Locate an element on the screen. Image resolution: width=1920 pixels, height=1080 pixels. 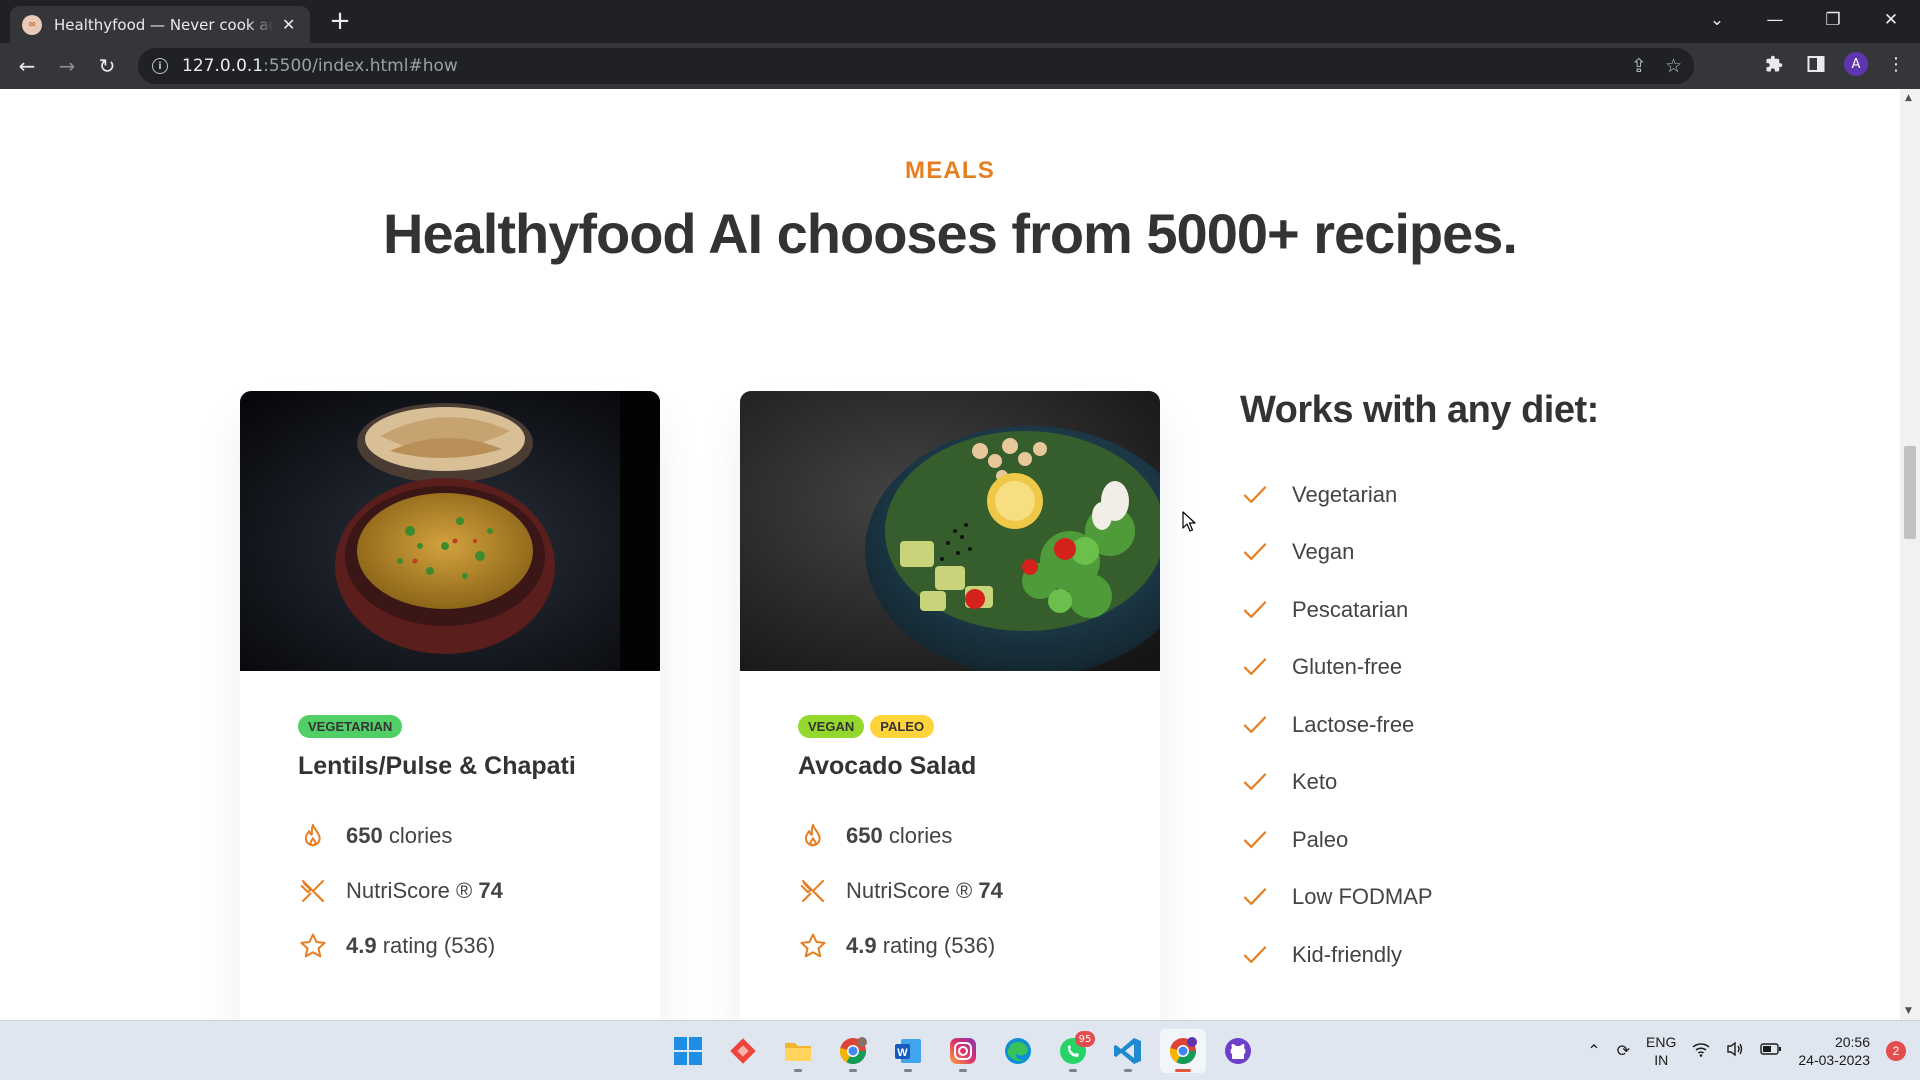
taskbar-apps: W 95 is located at coordinates (963, 1051).